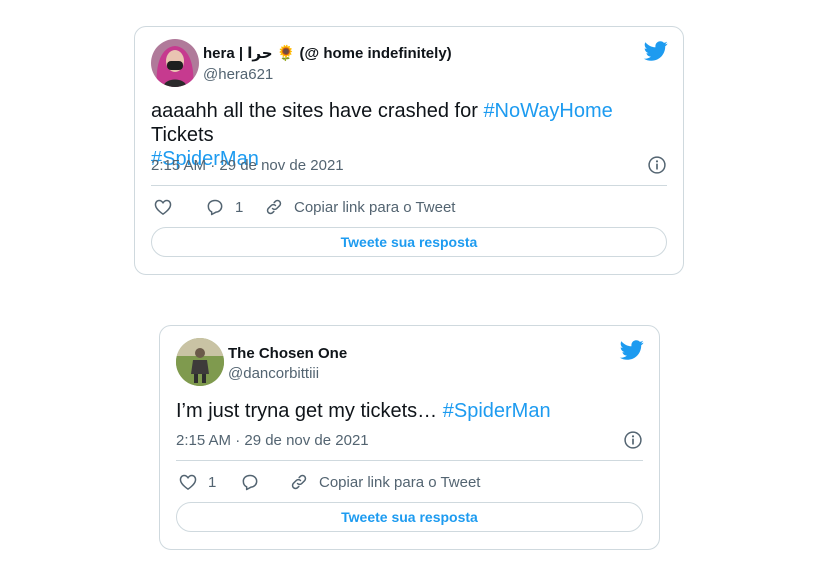 This screenshot has height=583, width=820. I want to click on reply-action, so click(250, 482).